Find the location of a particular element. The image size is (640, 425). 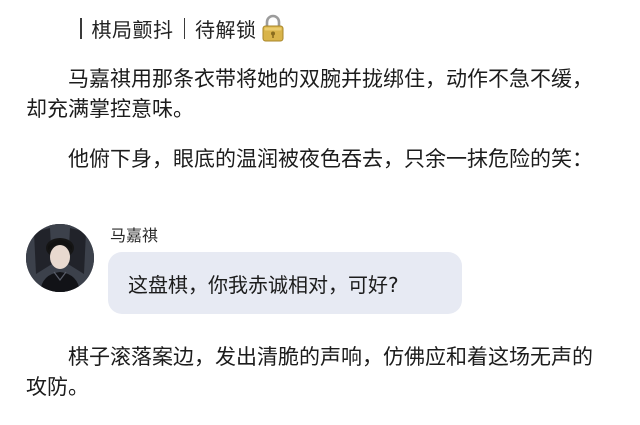

chapter-header: 棋局颤抖 待解锁 is located at coordinates (182, 28).